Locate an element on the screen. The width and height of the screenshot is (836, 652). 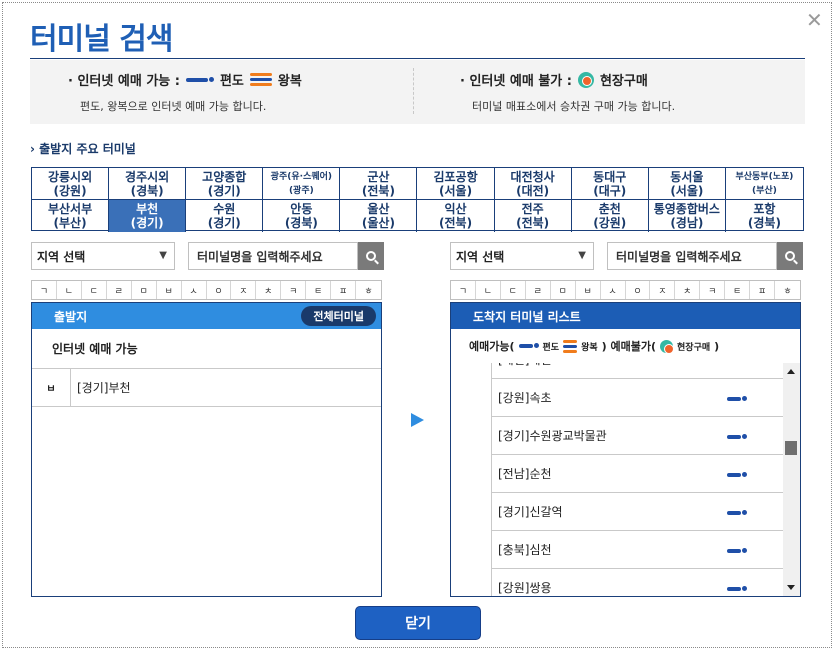
terminal-button: 울산 (울산) is located at coordinates (379, 216).